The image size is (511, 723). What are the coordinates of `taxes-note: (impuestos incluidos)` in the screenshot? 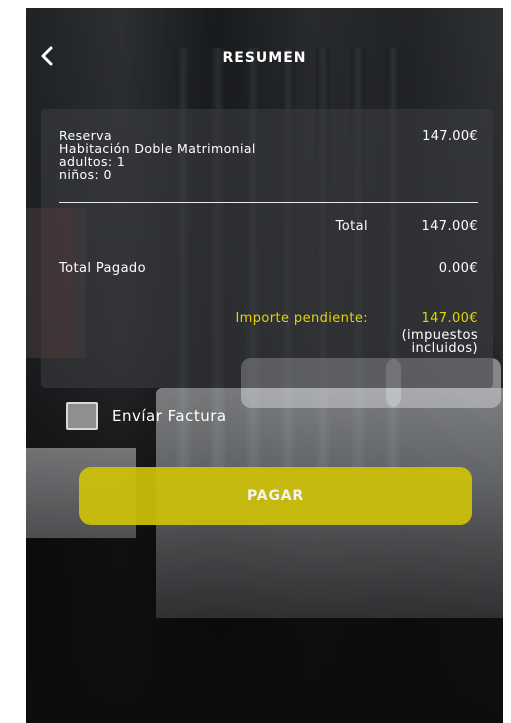 It's located at (418, 342).